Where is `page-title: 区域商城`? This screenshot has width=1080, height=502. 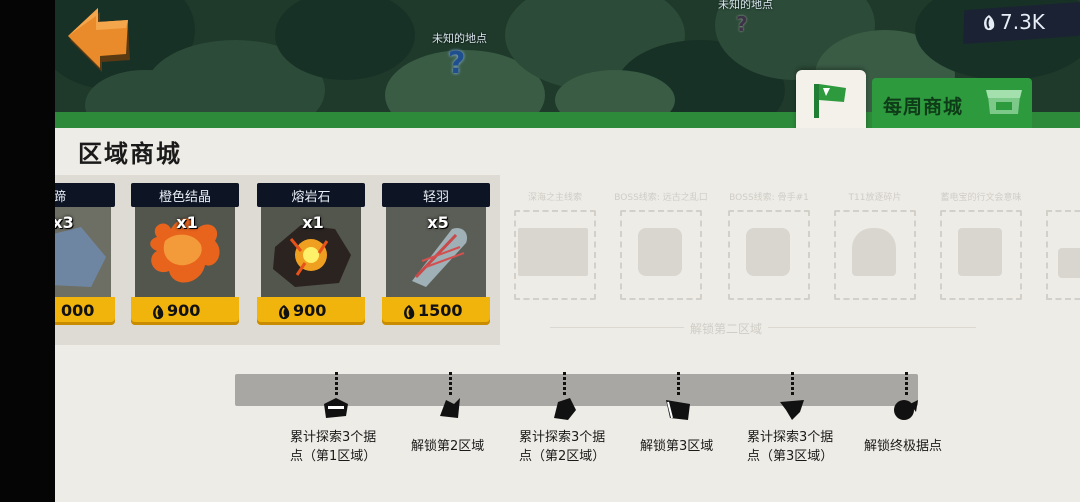 page-title: 区域商城 is located at coordinates (130, 154).